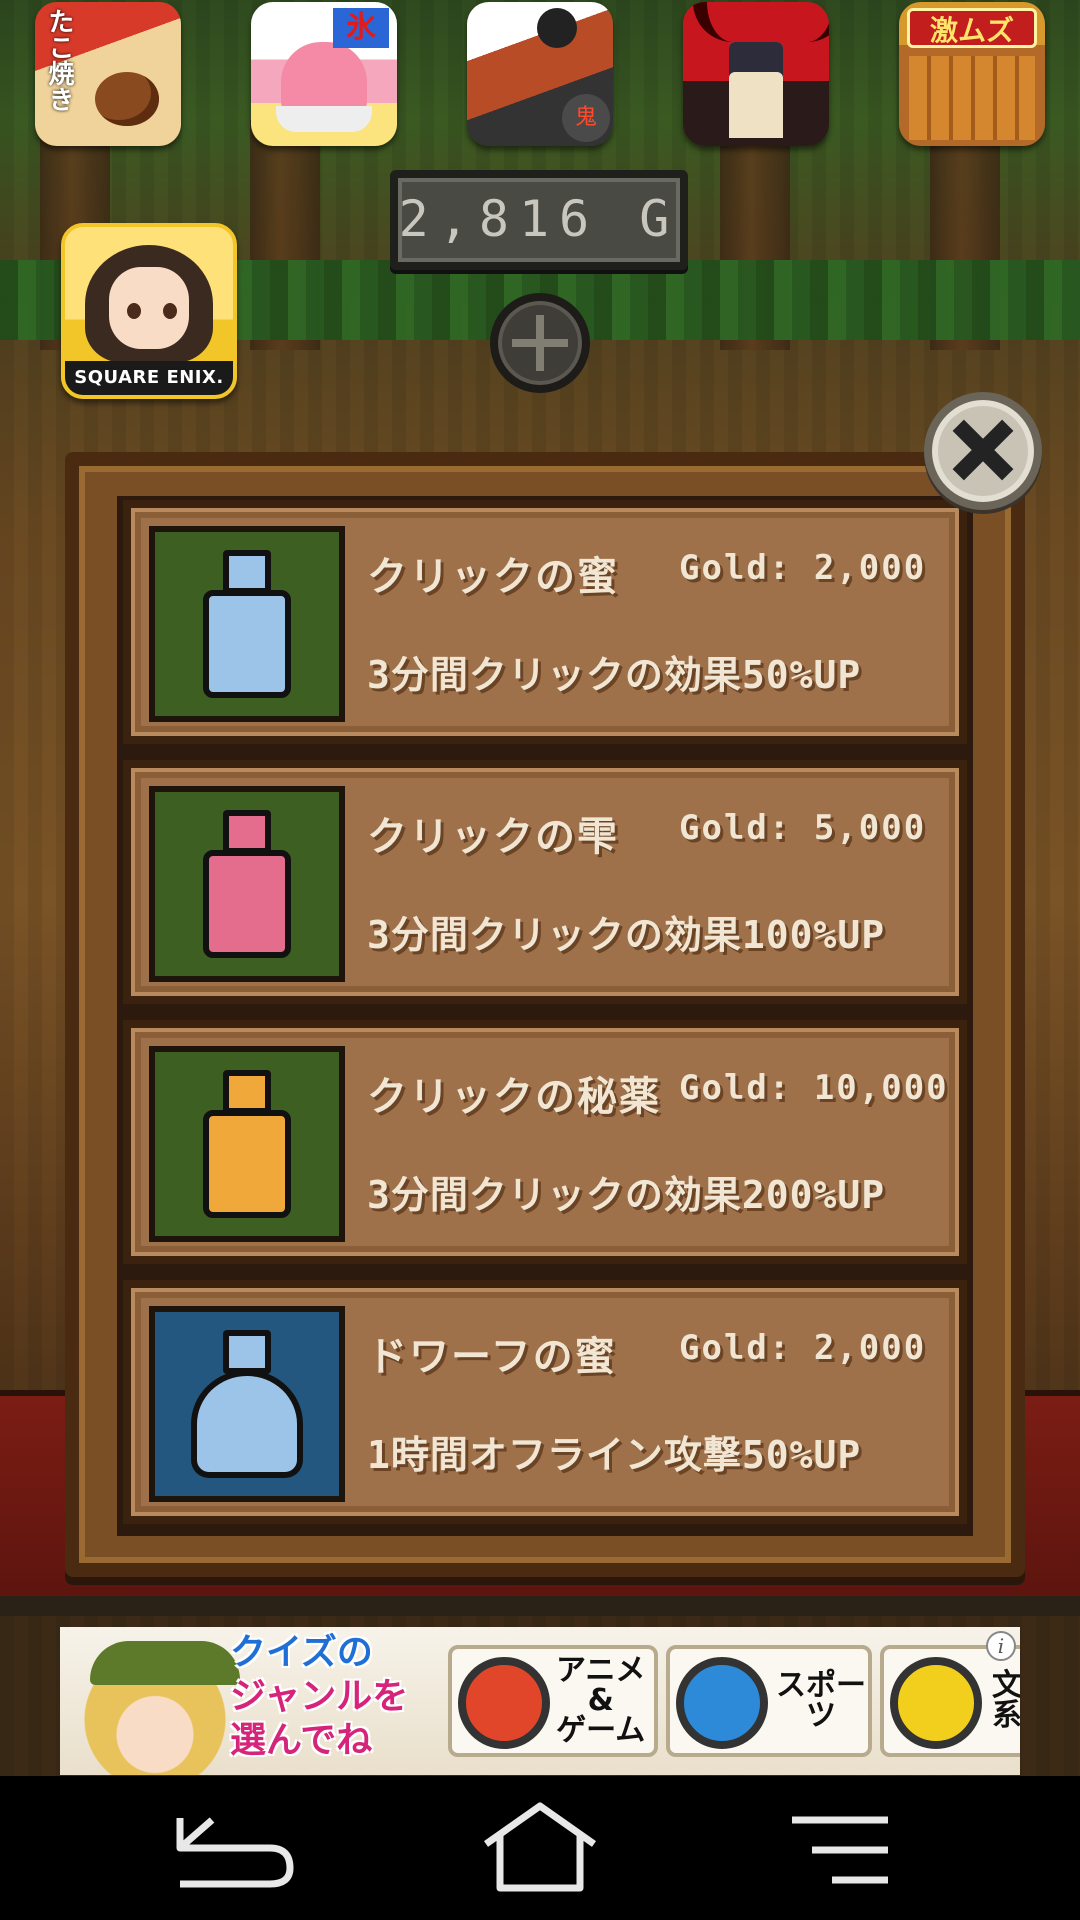  Describe the element at coordinates (614, 1455) in the screenshot. I see `item-description: 1時間オフライン攻撃50%UP` at that location.